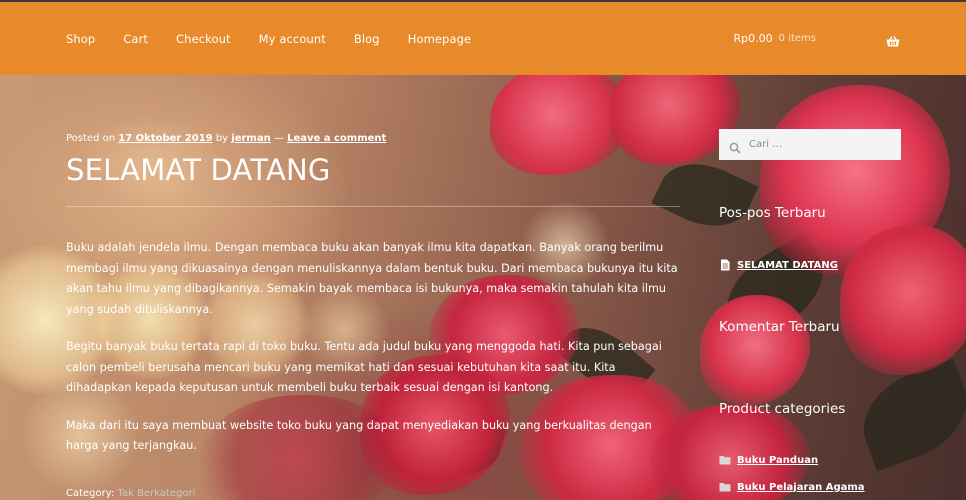 The width and height of the screenshot is (966, 500). Describe the element at coordinates (725, 265) in the screenshot. I see `document-icon` at that location.